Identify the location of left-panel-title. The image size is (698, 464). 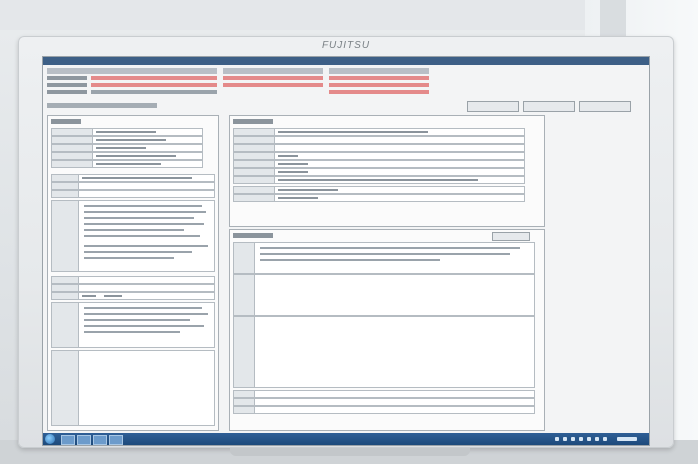
(66, 121).